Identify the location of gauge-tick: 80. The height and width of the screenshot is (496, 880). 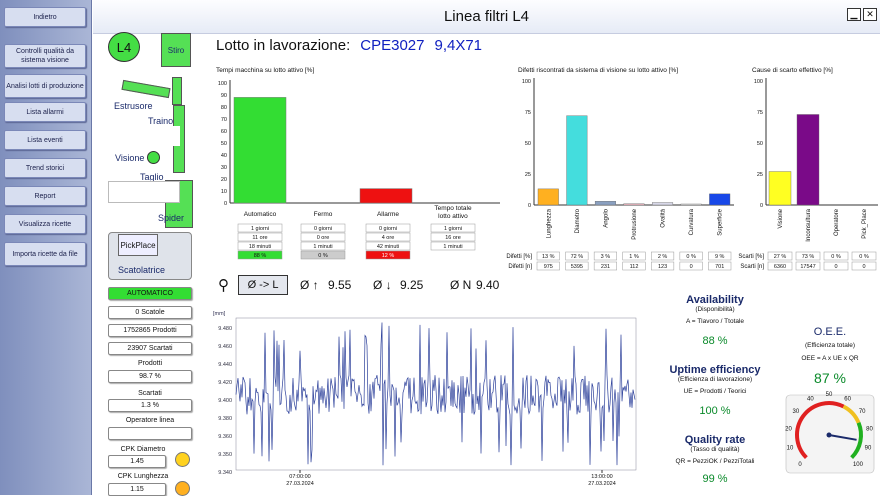
(869, 430).